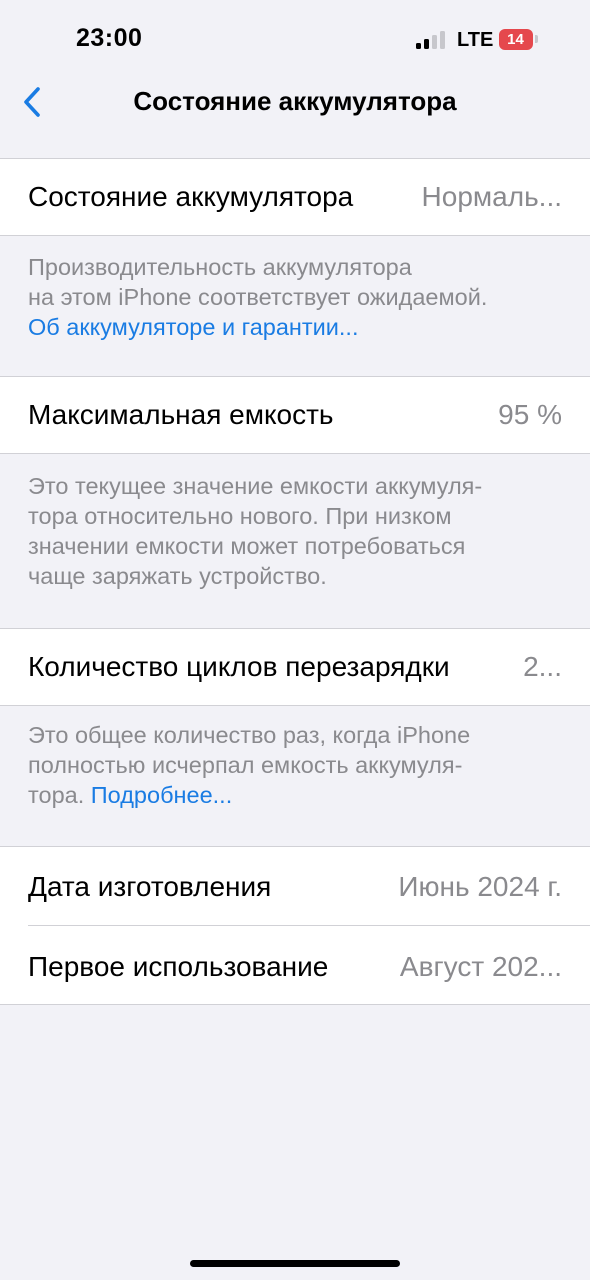  What do you see at coordinates (220, 267) in the screenshot?
I see `footnote-line: Производительность аккумулятора` at bounding box center [220, 267].